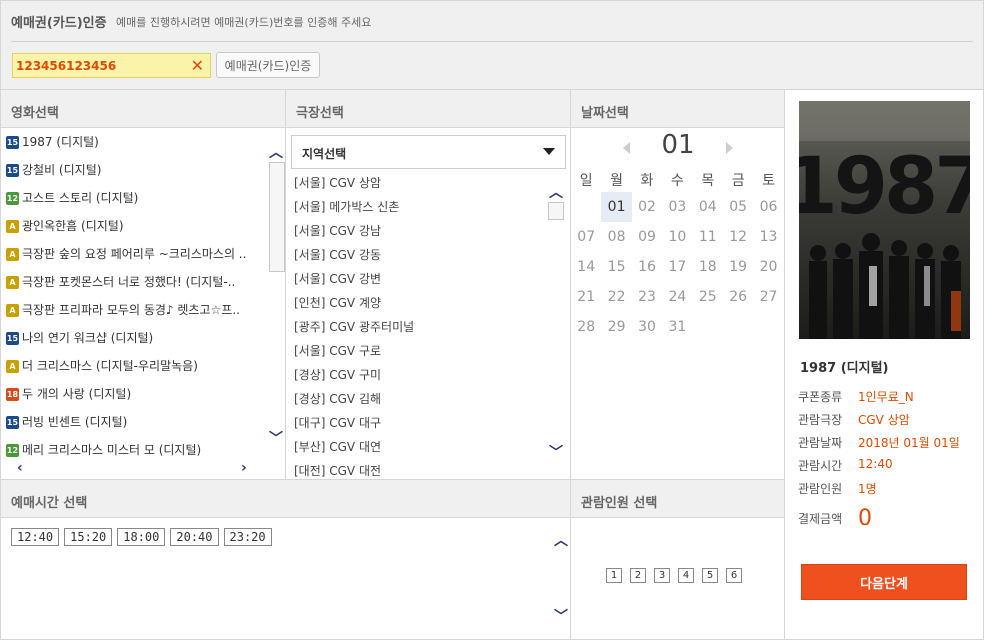 The image size is (984, 640). I want to click on next-month-icon, so click(729, 148).